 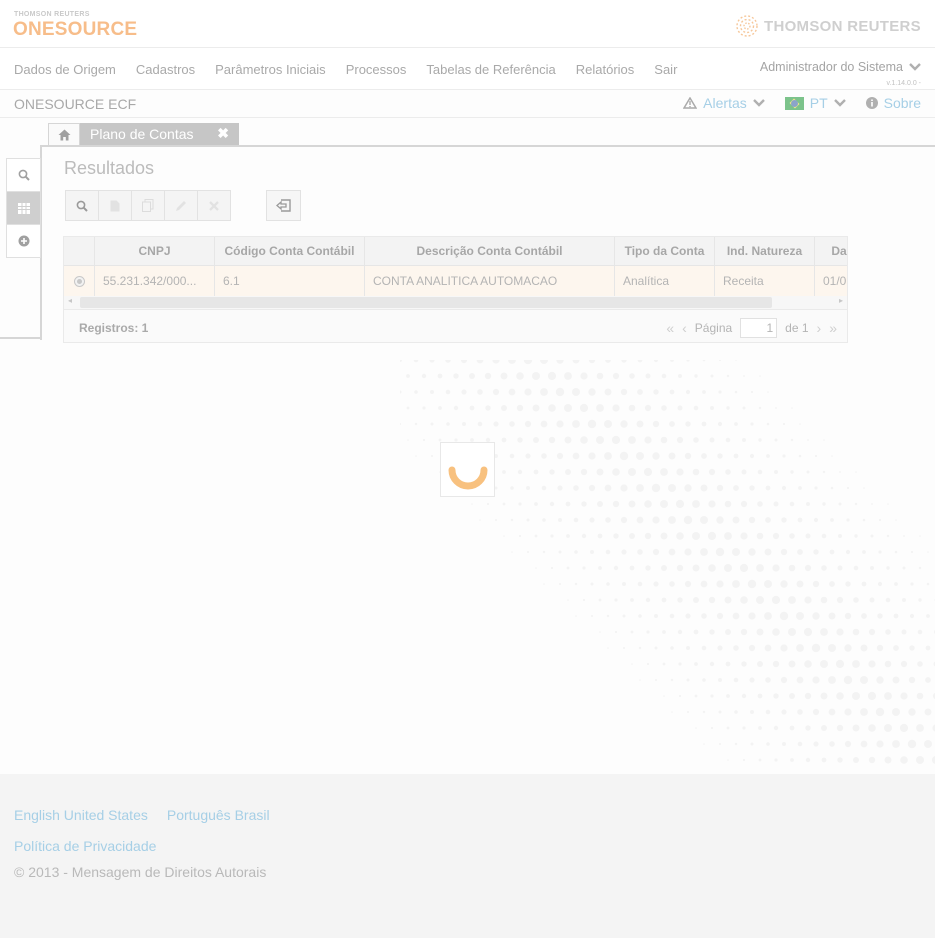 I want to click on copy-button, so click(x=148, y=205).